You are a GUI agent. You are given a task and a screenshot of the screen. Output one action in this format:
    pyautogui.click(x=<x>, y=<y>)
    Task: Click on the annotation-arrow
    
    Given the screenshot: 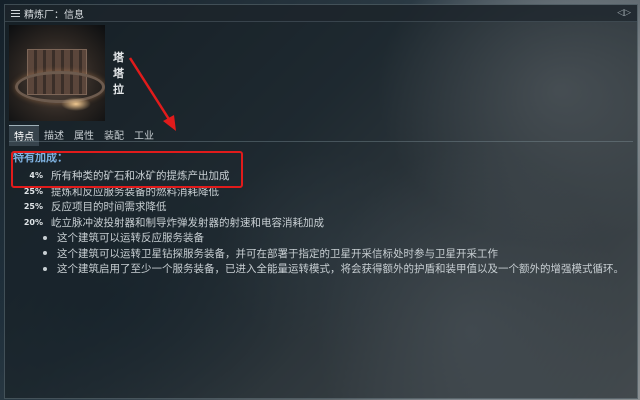 What is the action you would take?
    pyautogui.click(x=152, y=94)
    